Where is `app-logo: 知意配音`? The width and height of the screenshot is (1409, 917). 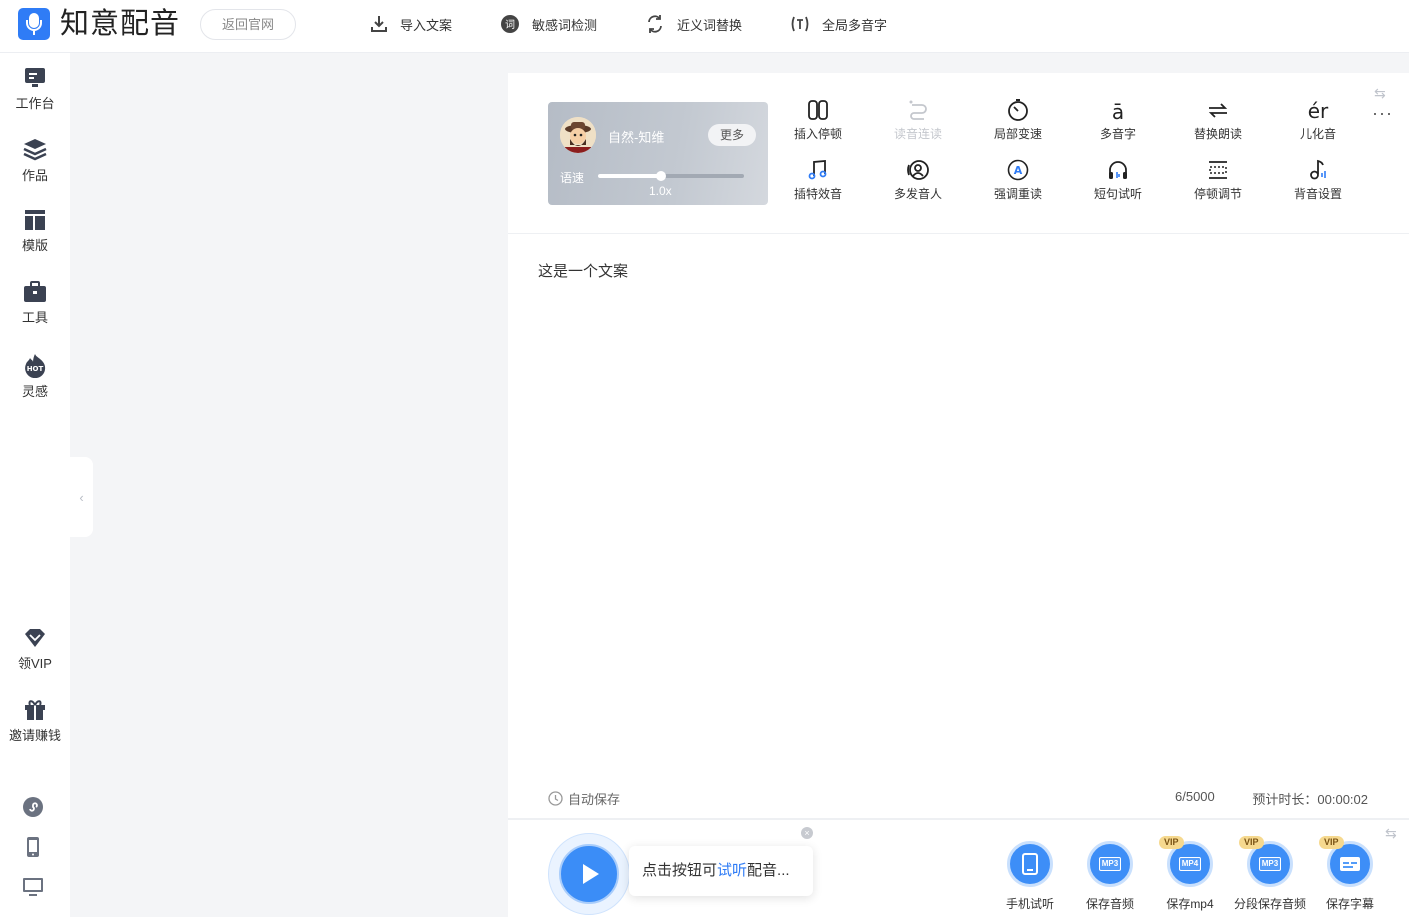
app-logo: 知意配音 is located at coordinates (99, 24).